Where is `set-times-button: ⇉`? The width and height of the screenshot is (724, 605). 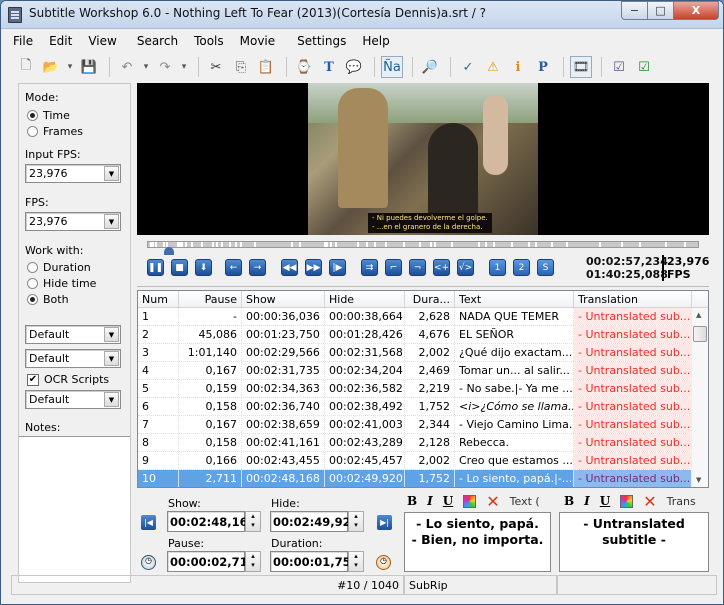 set-times-button: ⇉ is located at coordinates (369, 267).